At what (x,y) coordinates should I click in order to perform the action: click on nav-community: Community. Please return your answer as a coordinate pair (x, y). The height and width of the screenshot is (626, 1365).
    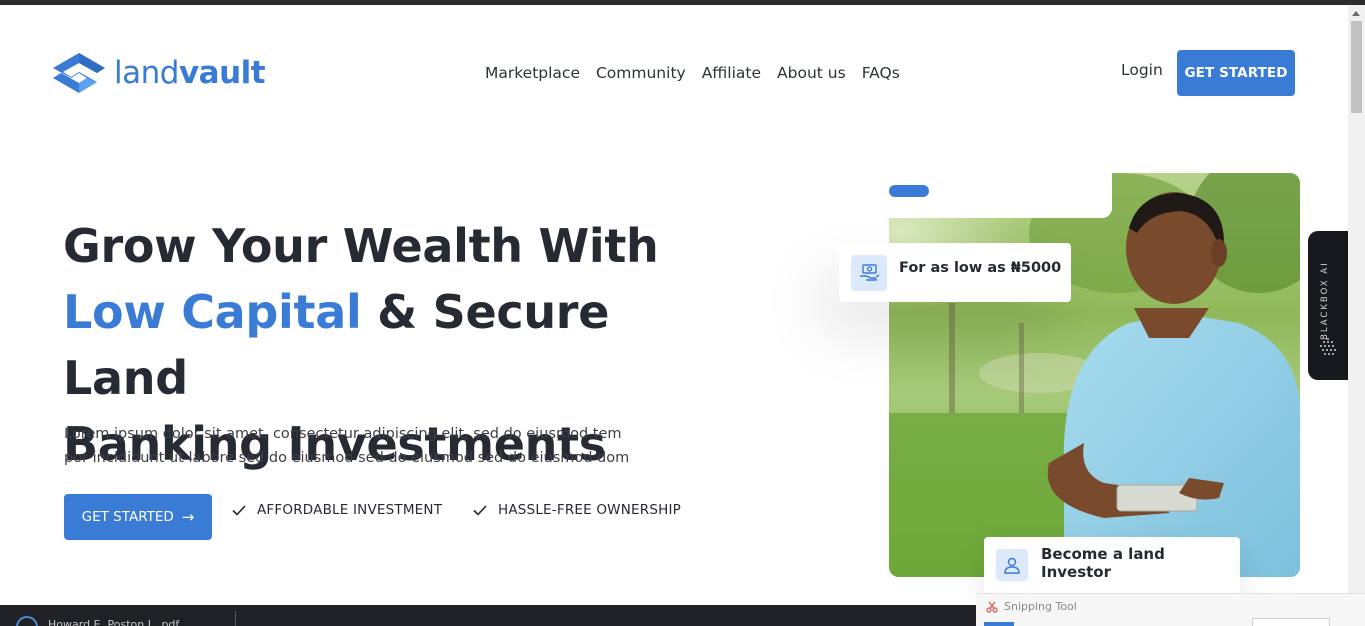
    Looking at the image, I should click on (641, 73).